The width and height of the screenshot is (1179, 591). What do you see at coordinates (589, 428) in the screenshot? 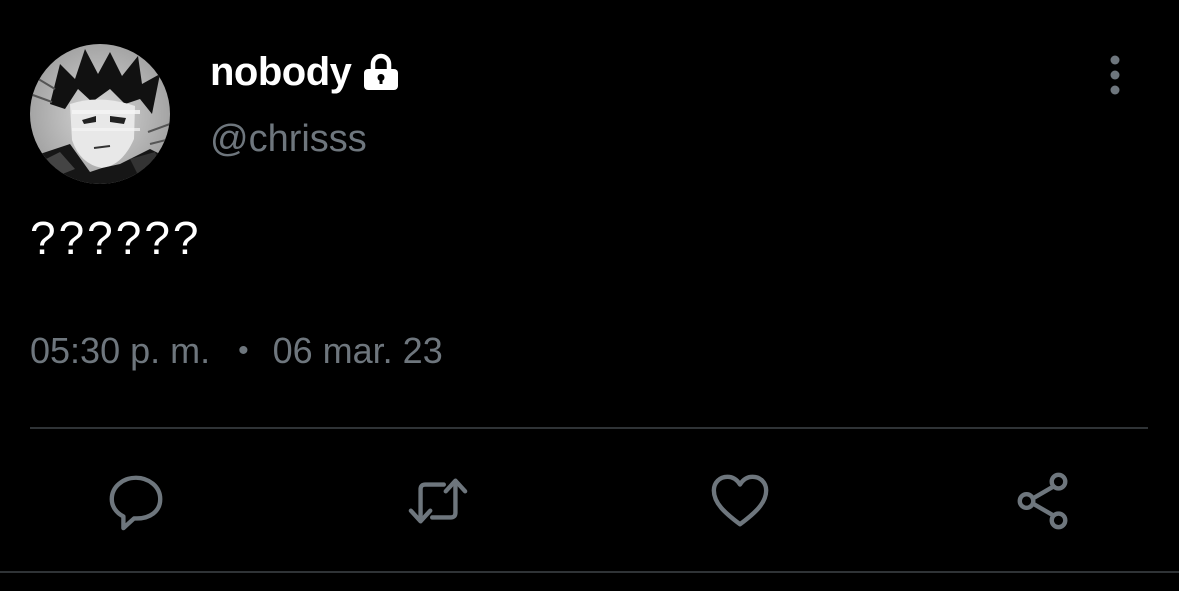
I see `divider` at bounding box center [589, 428].